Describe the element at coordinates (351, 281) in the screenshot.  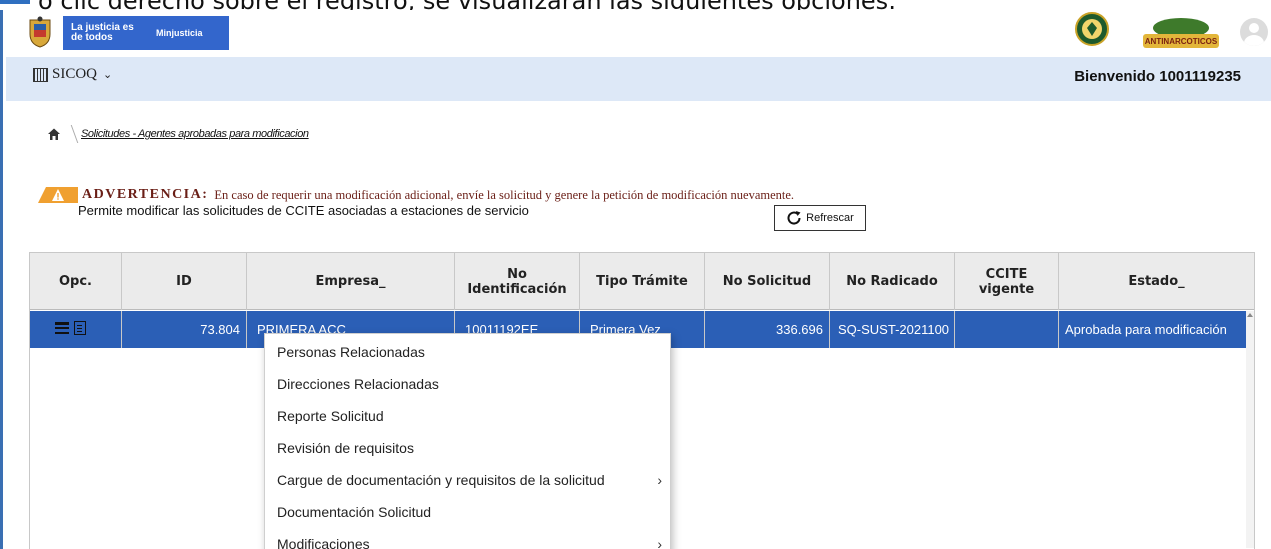
I see `column-header-empresa: Empresa_` at that location.